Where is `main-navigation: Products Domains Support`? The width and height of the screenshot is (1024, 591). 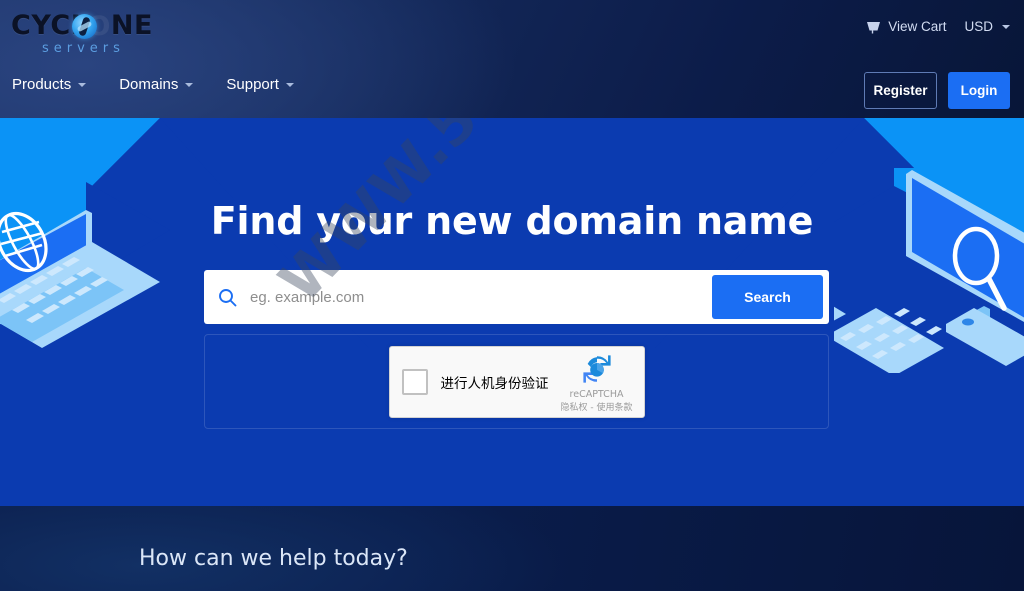
main-navigation: Products Domains Support is located at coordinates (153, 84).